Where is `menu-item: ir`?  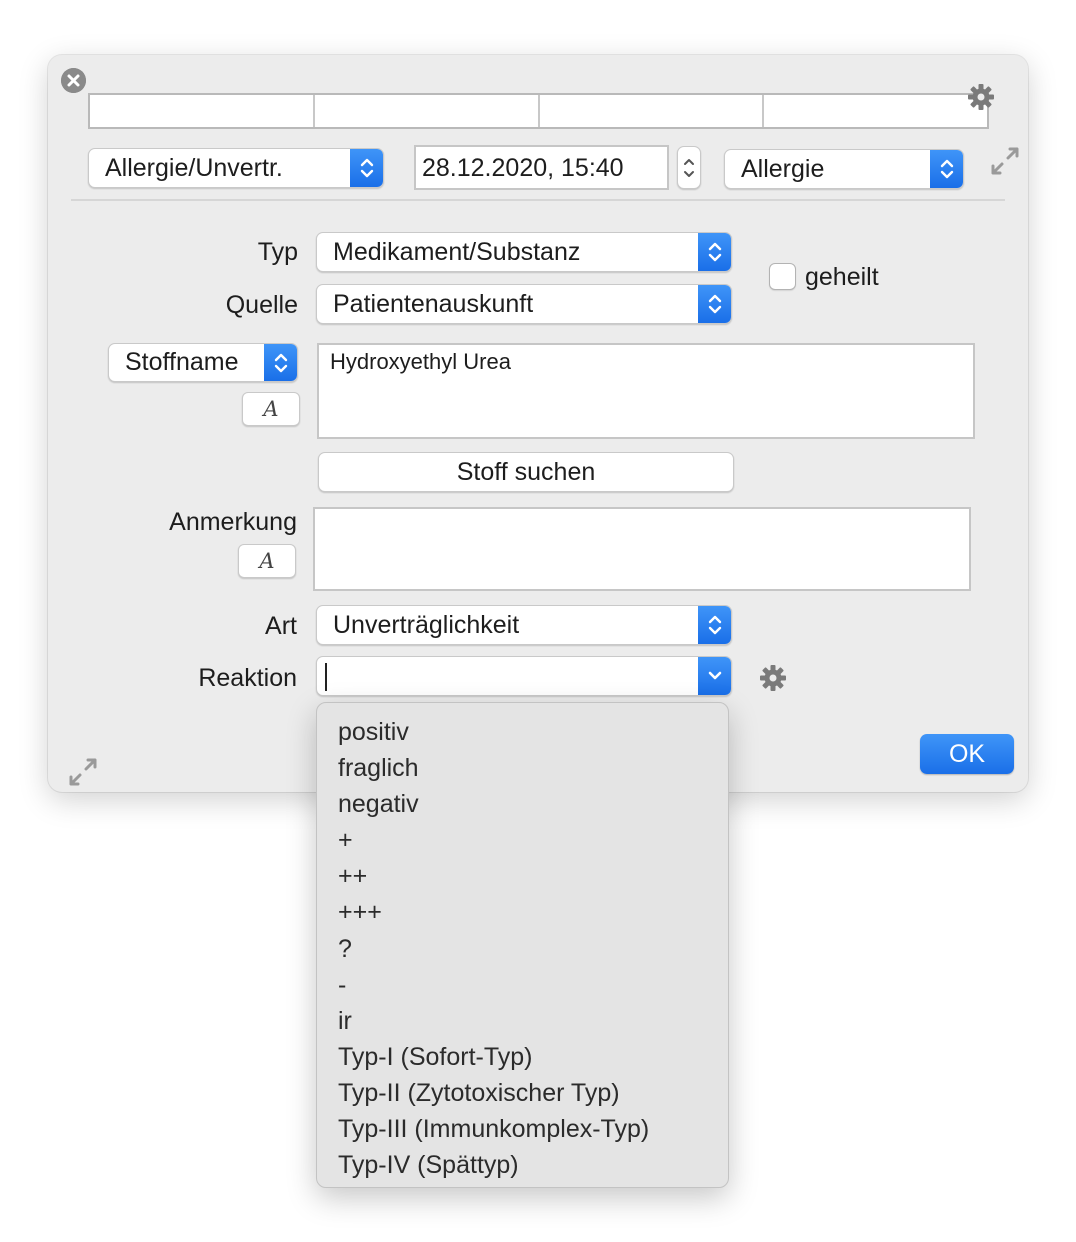
menu-item: ir is located at coordinates (522, 1021).